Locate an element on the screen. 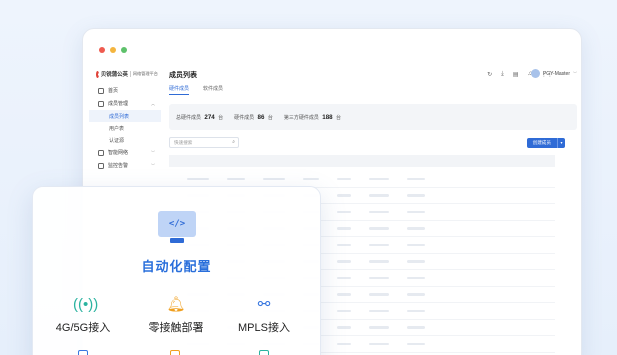 The image size is (617, 355). search-input: 快速搜索 ⌕ is located at coordinates (204, 142).